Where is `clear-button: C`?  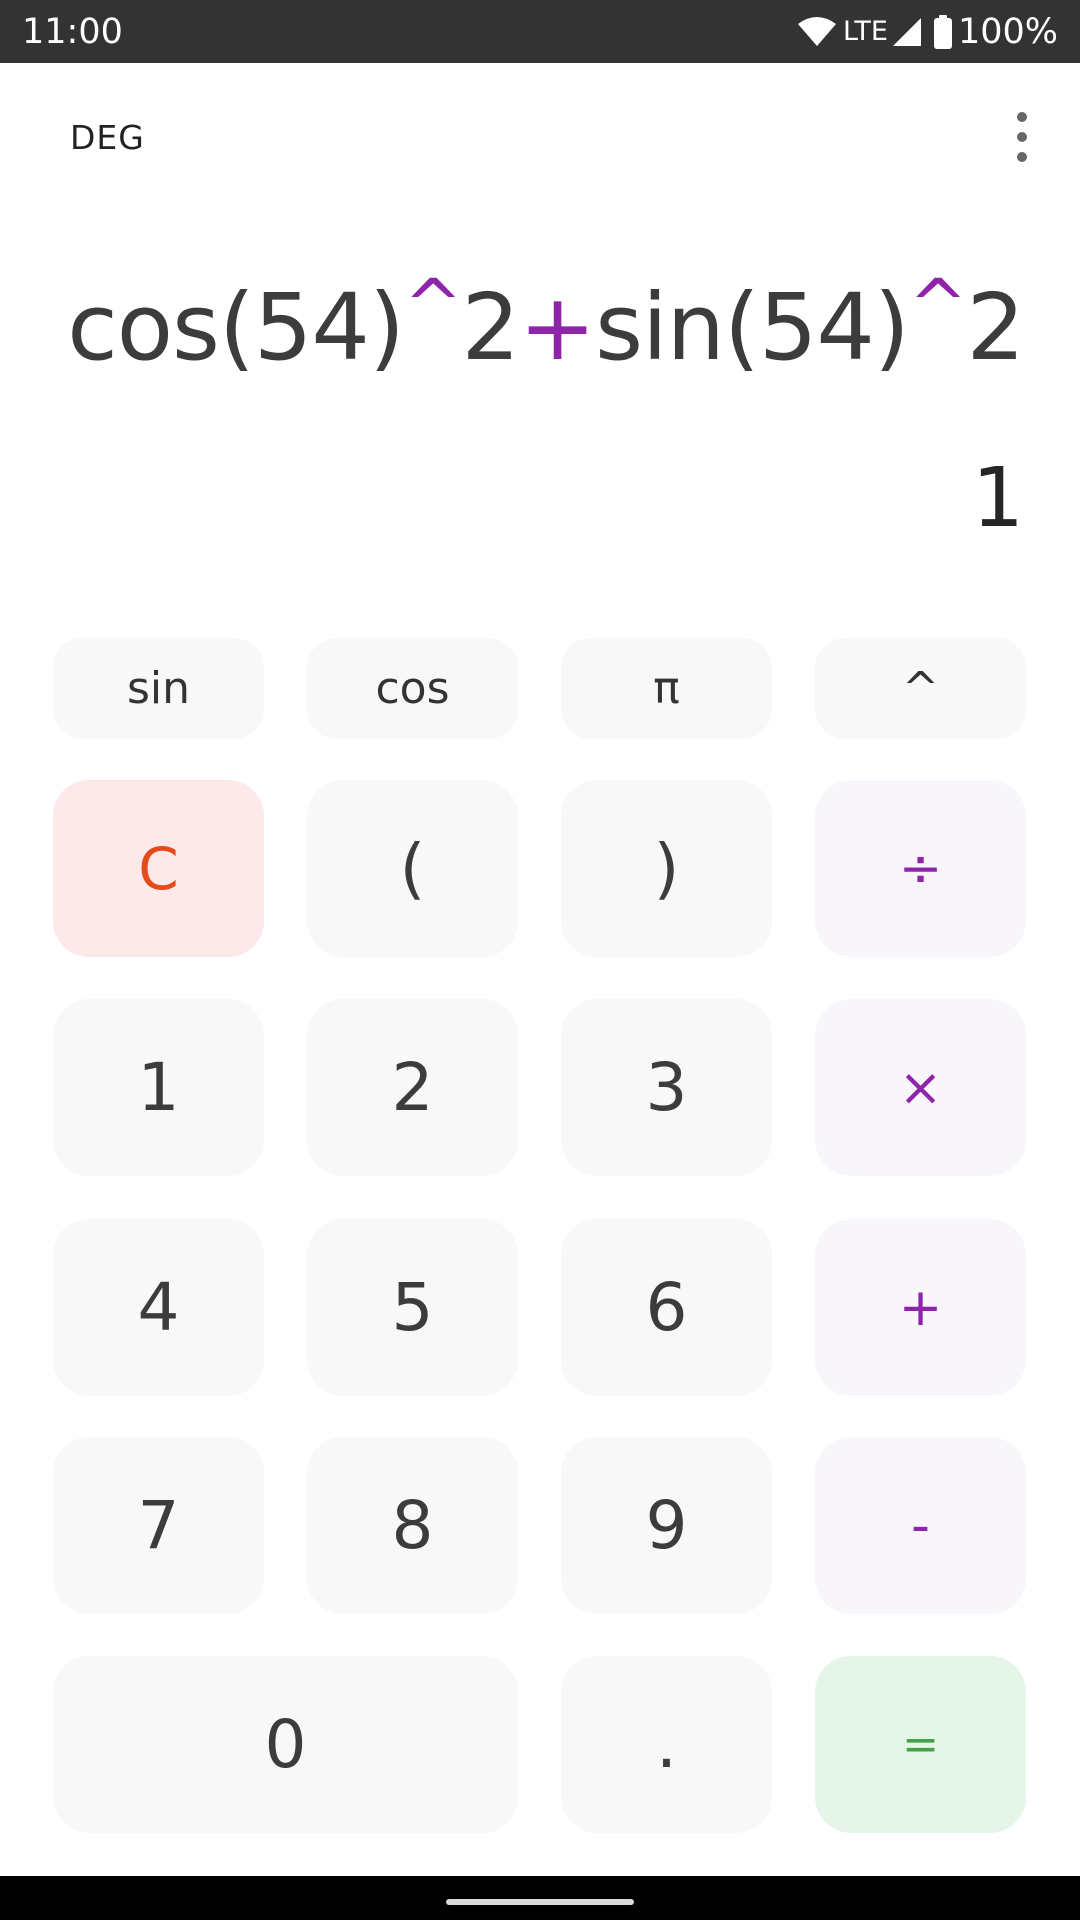
clear-button: C is located at coordinates (158, 868).